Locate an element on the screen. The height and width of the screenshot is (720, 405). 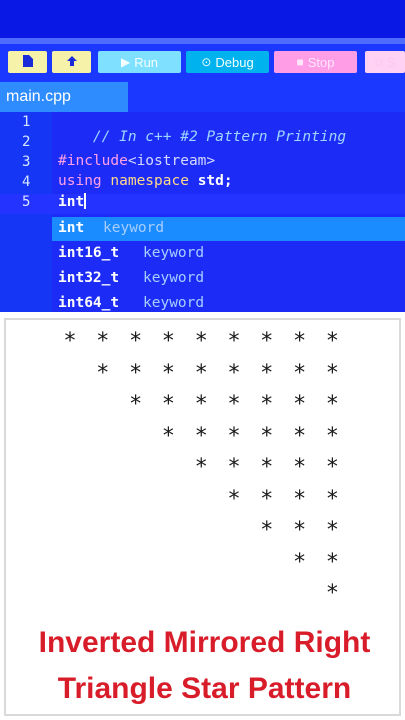
tab-strip: main.cpp is located at coordinates (202, 97).